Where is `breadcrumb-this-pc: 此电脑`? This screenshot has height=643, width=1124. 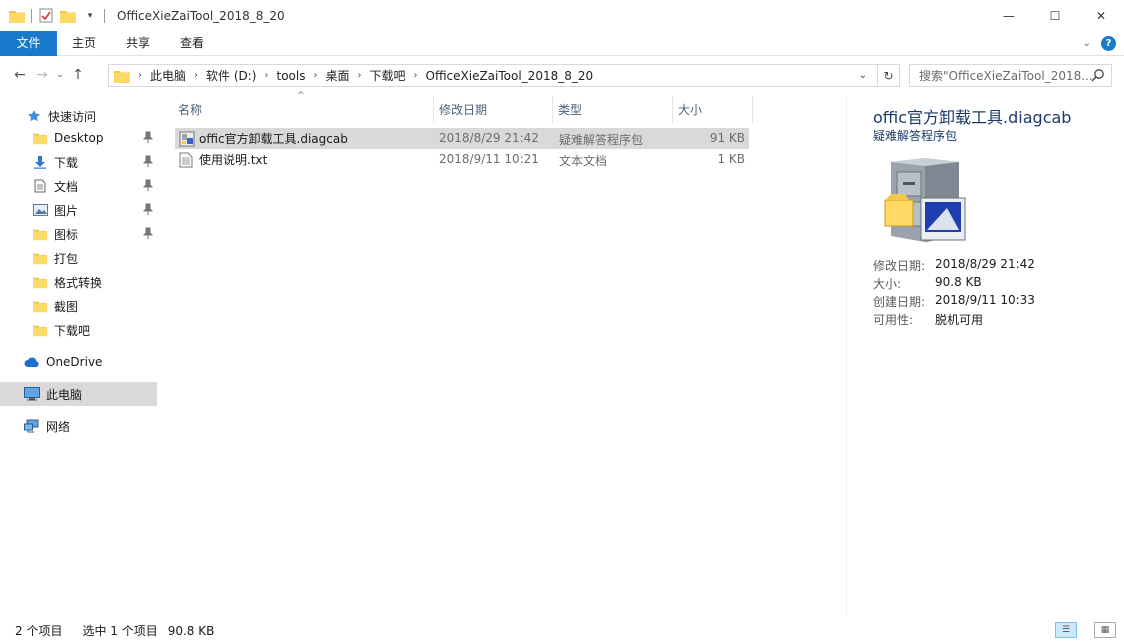
breadcrumb-this-pc: 此电脑 is located at coordinates (168, 75).